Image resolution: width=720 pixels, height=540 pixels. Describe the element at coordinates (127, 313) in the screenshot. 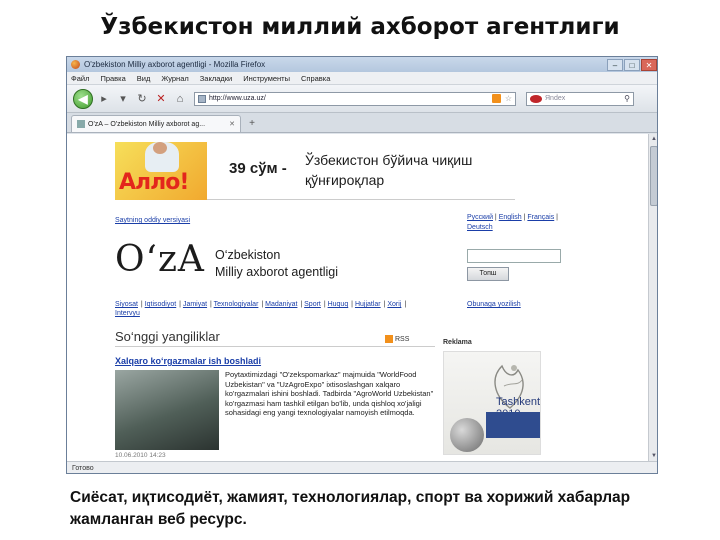

I see `section-intervyu: Intervyu` at that location.